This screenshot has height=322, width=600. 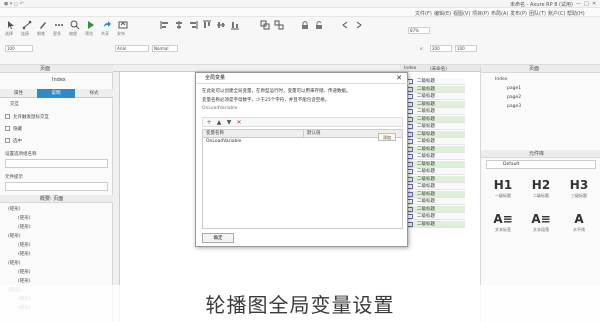 I want to click on pen-icon, so click(x=43, y=25).